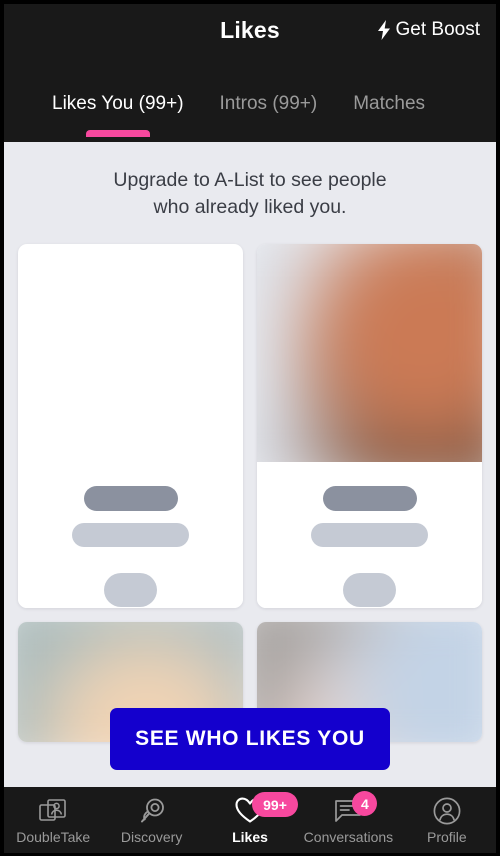 This screenshot has height=856, width=500. I want to click on tab-bar: Likes You (99+) Intros (99+) Matches, so click(250, 98).